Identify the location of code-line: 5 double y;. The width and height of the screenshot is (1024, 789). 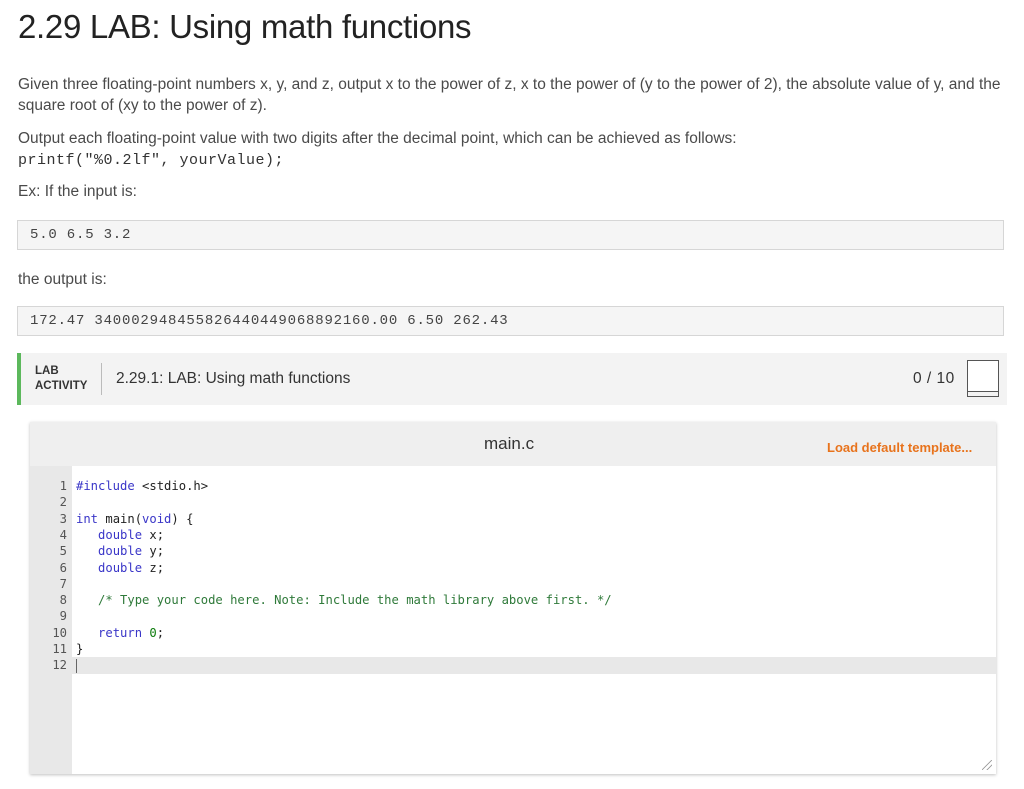
(513, 551).